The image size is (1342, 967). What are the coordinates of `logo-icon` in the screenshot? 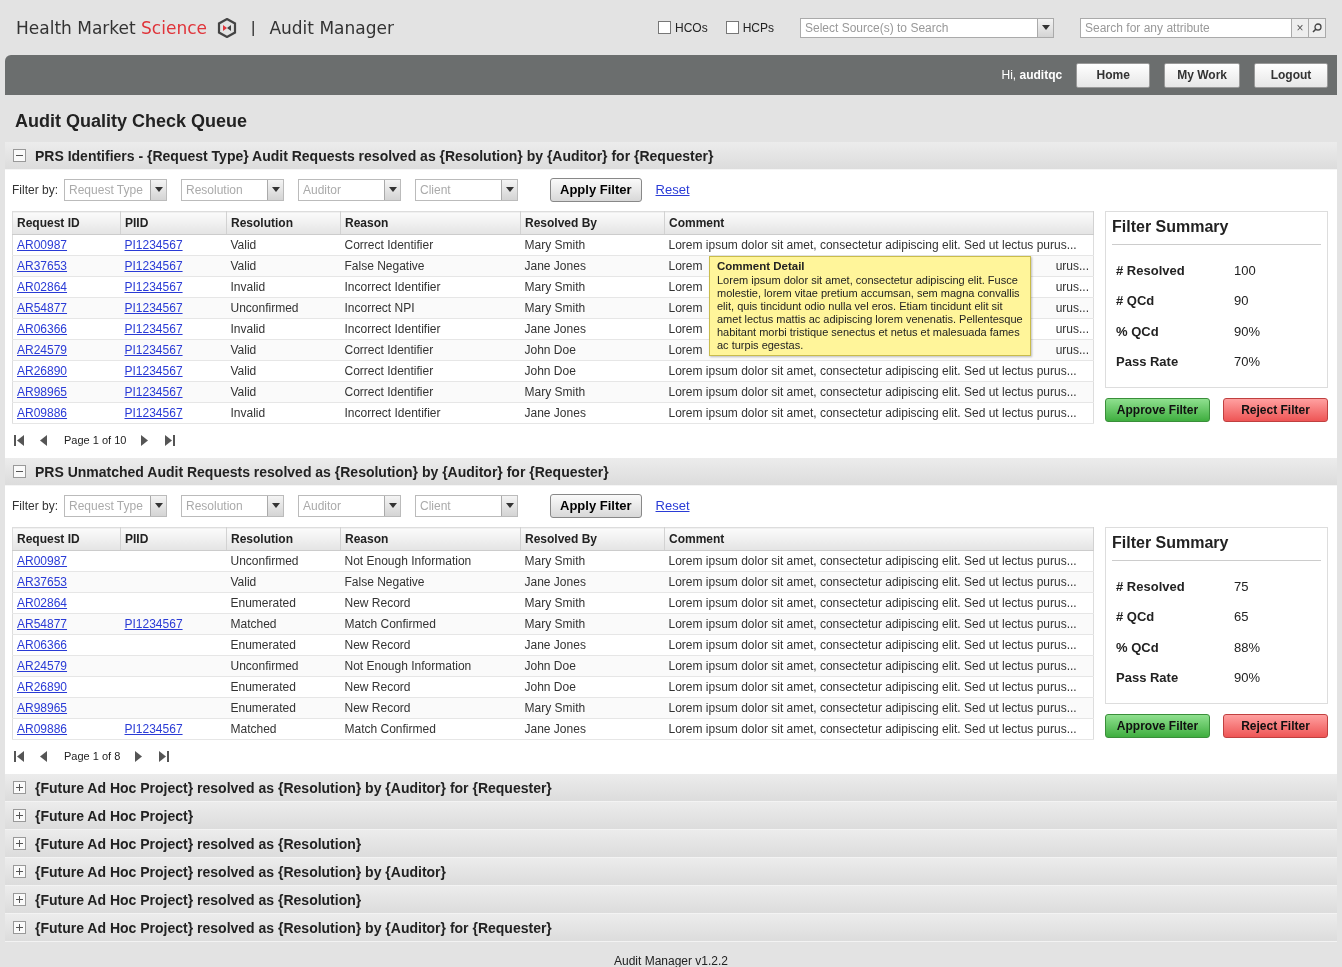 It's located at (227, 27).